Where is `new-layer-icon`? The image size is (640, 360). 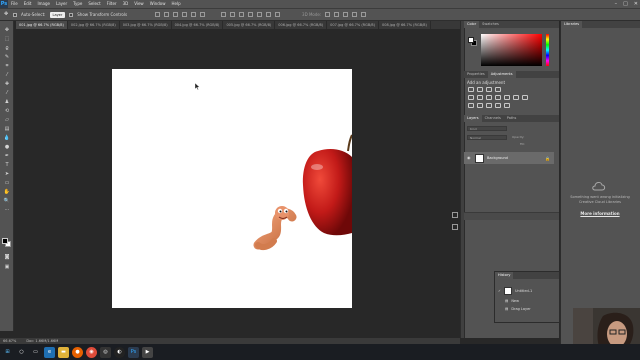 new-layer-icon is located at coordinates (455, 215).